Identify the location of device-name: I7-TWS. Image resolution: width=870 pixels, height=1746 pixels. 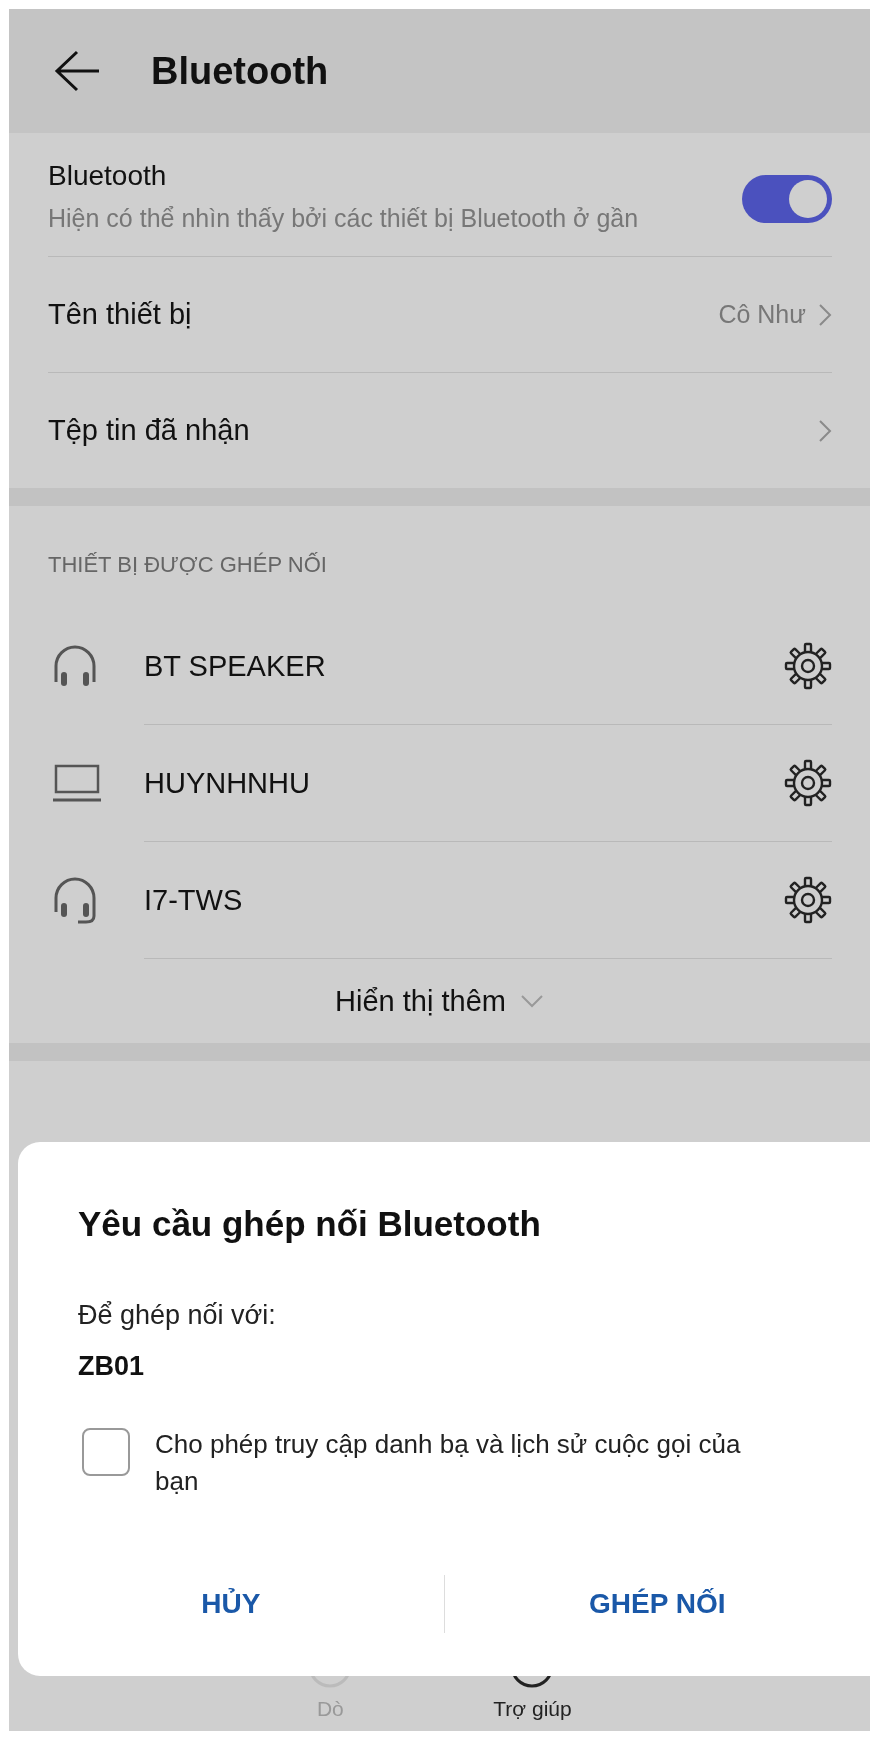
(464, 900).